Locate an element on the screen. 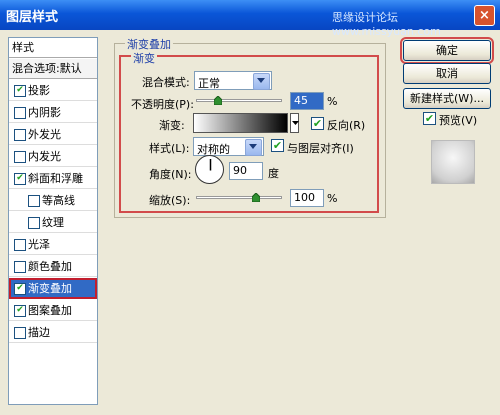  style-item: 光泽 is located at coordinates (53, 244).